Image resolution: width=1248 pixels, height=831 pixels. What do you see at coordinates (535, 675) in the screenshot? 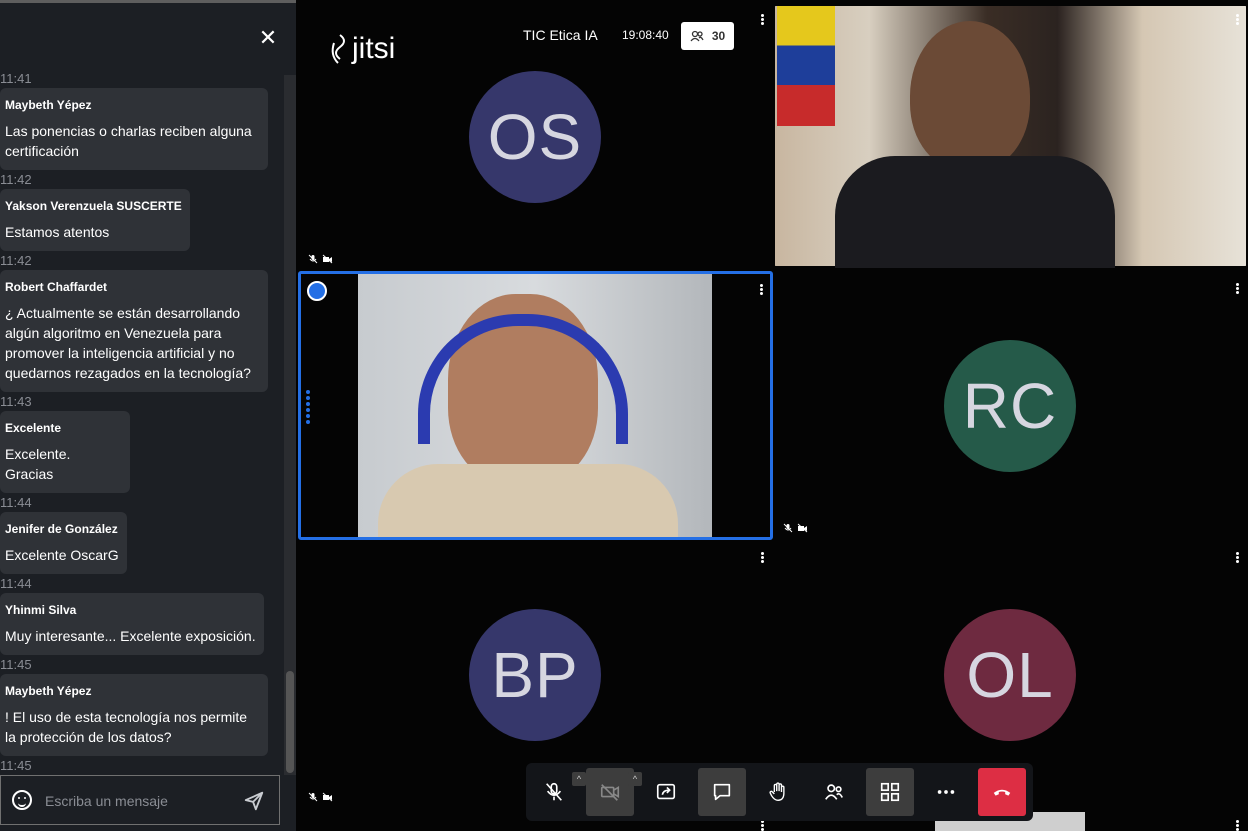
I see `participant-avatar: BP` at bounding box center [535, 675].